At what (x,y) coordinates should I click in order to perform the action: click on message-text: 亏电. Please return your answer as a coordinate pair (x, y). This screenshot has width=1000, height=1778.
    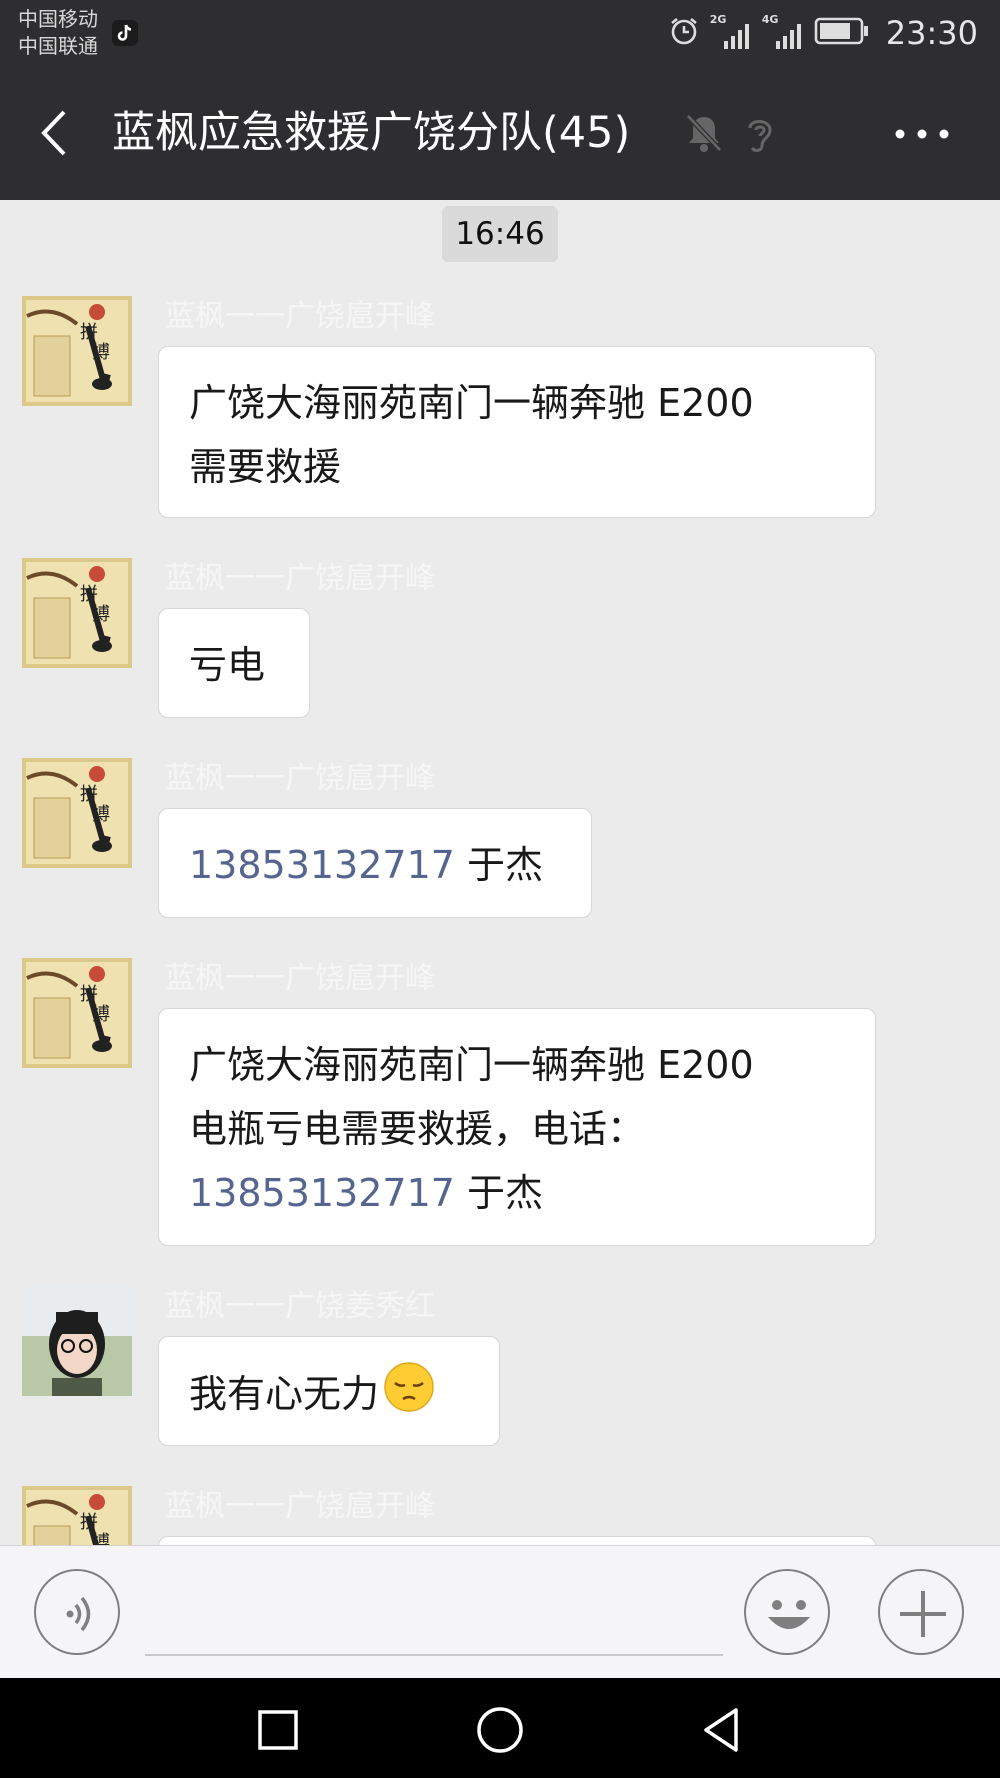
    Looking at the image, I should click on (227, 665).